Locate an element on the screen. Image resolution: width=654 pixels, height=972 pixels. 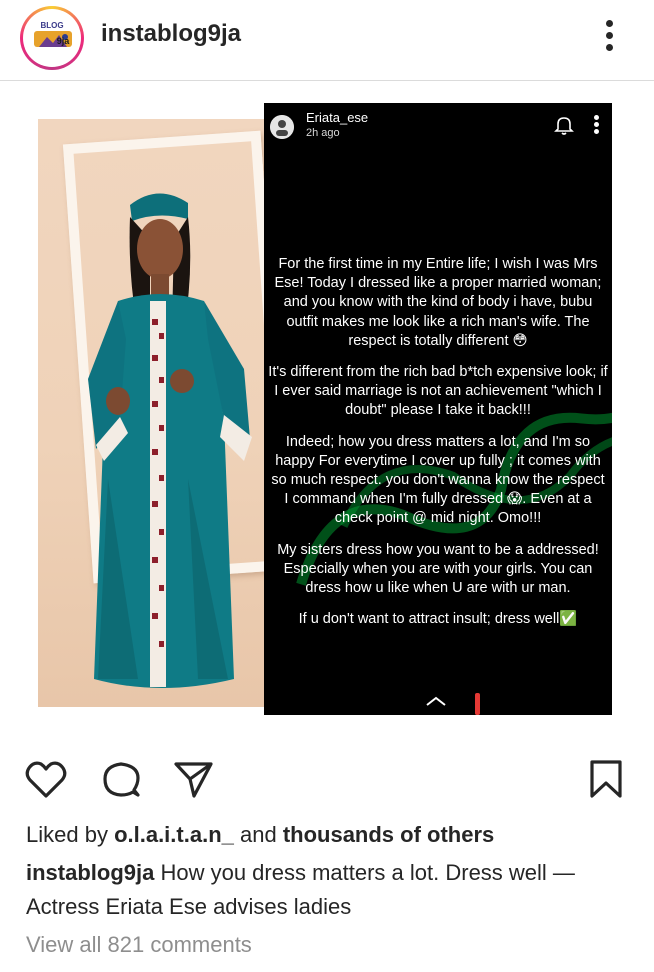
avatar-inner: BLOG 9ja is located at coordinates (52, 38).